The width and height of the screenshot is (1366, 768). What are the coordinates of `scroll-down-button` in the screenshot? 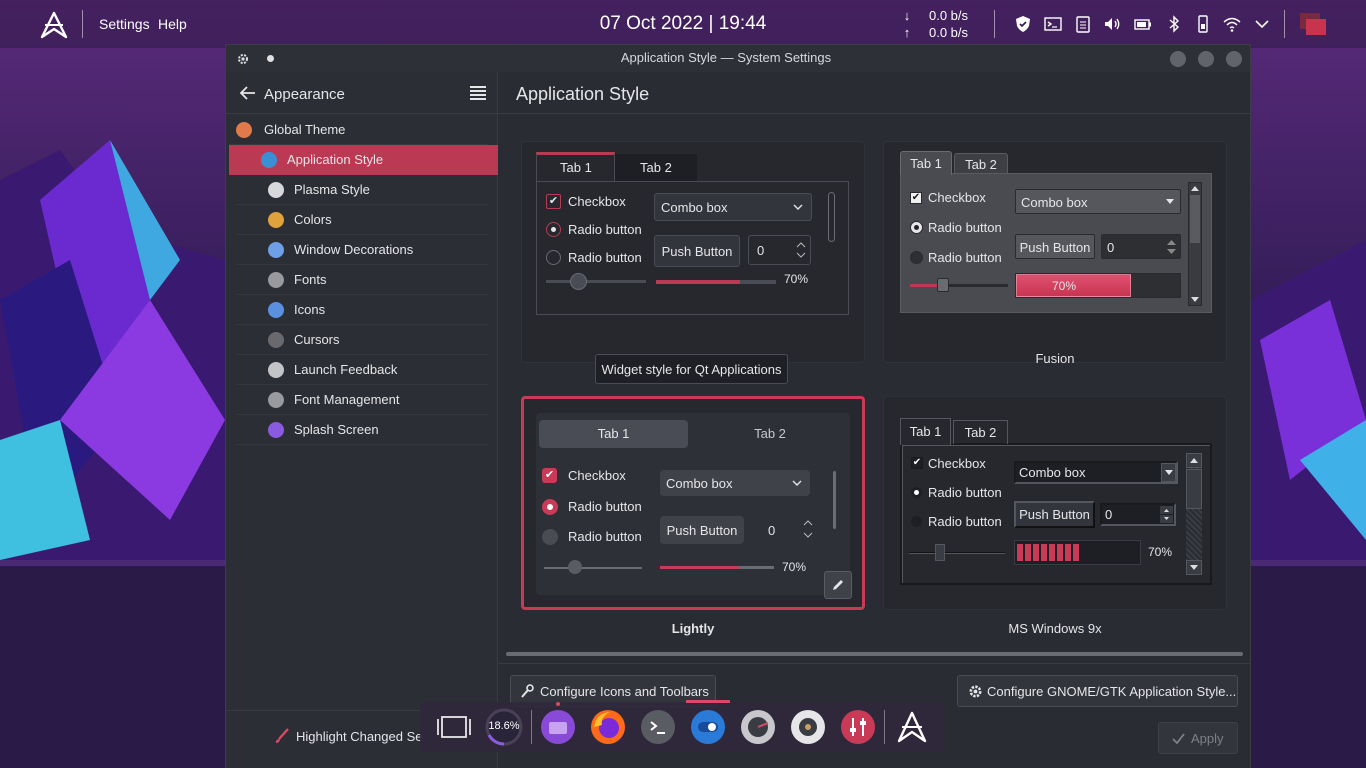 It's located at (1194, 567).